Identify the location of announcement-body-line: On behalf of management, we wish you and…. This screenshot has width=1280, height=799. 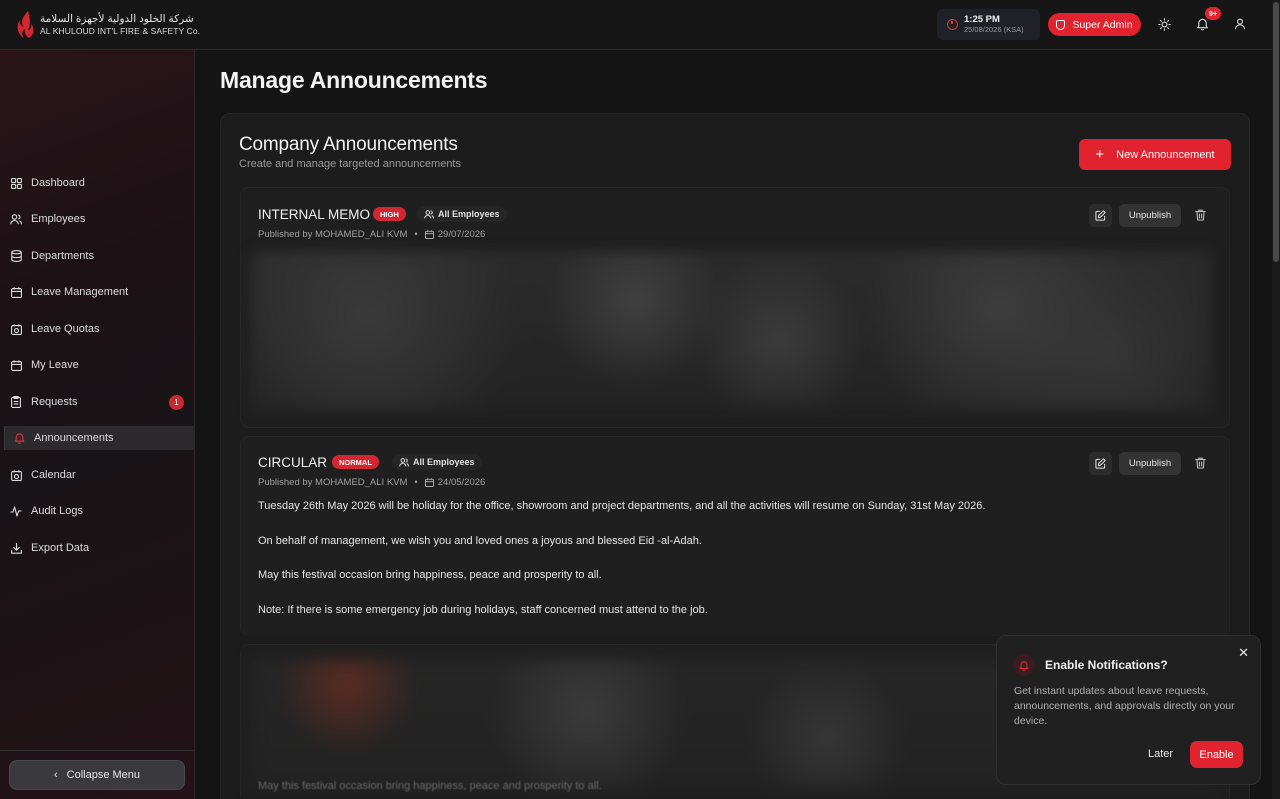
(480, 541).